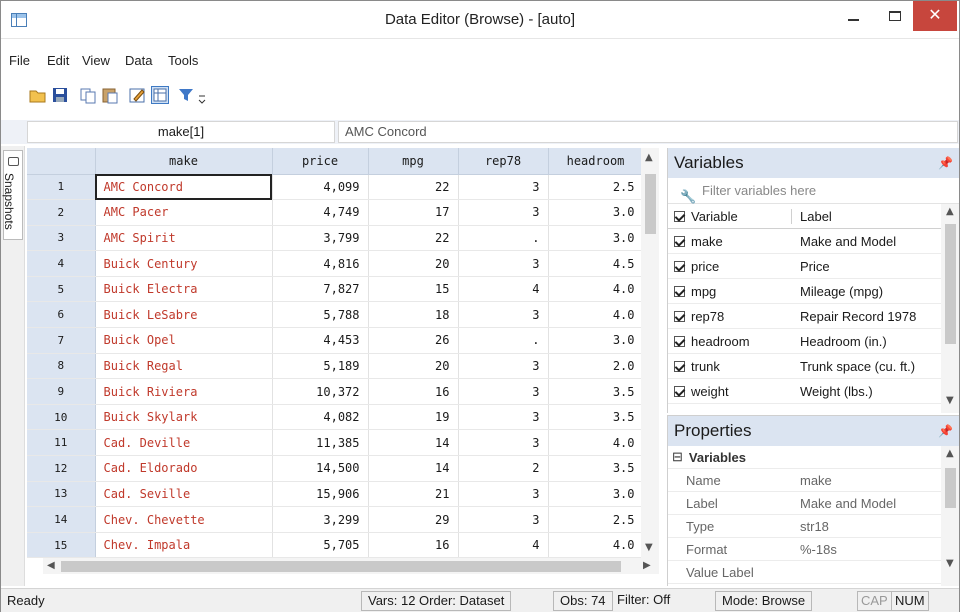 This screenshot has height=612, width=960. What do you see at coordinates (596, 161) in the screenshot?
I see `column-header-headroom: headroom` at bounding box center [596, 161].